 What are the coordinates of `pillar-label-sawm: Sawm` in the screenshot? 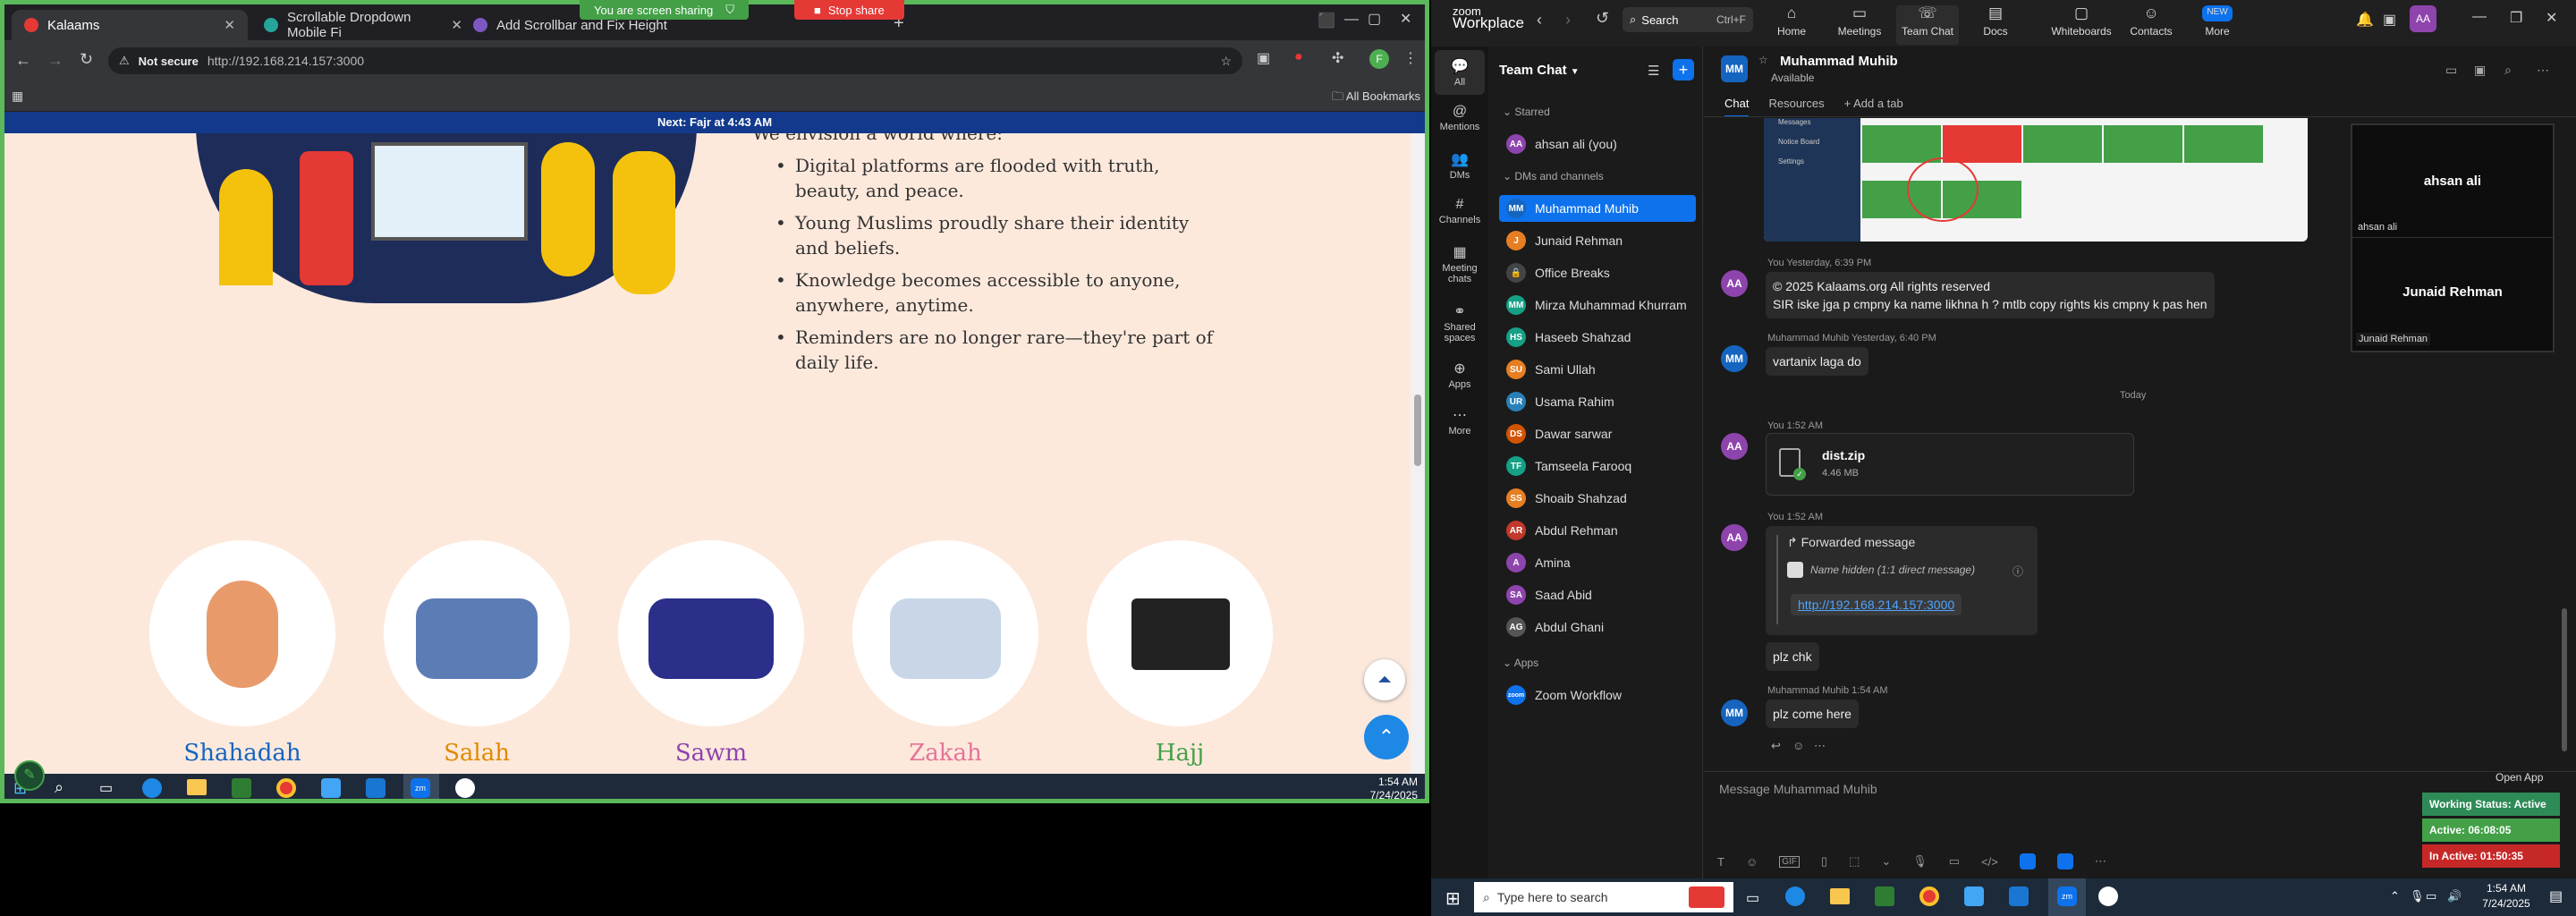 It's located at (711, 753).